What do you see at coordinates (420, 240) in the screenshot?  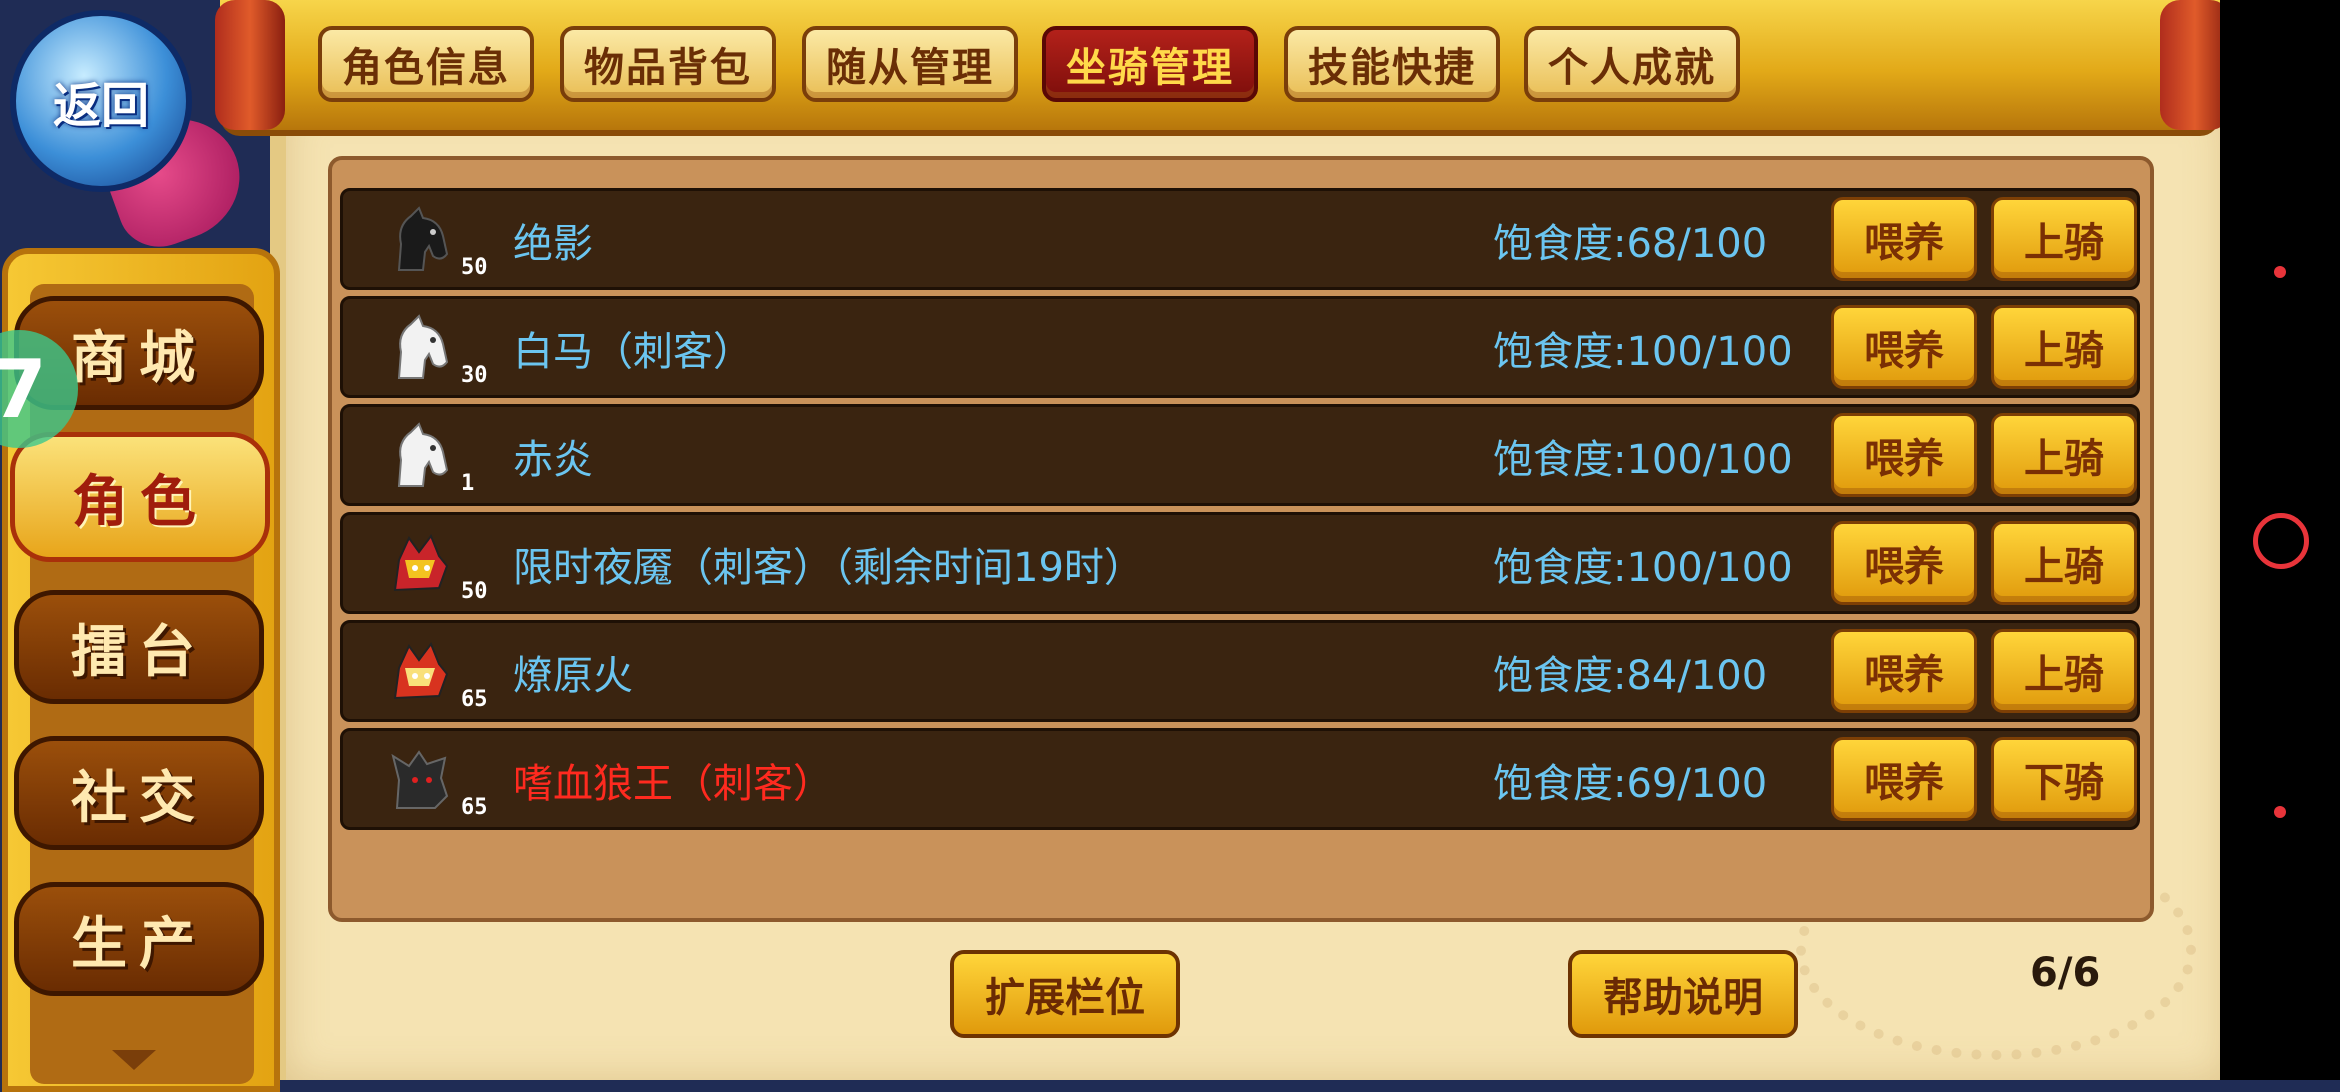 I see `black-horse-icon` at bounding box center [420, 240].